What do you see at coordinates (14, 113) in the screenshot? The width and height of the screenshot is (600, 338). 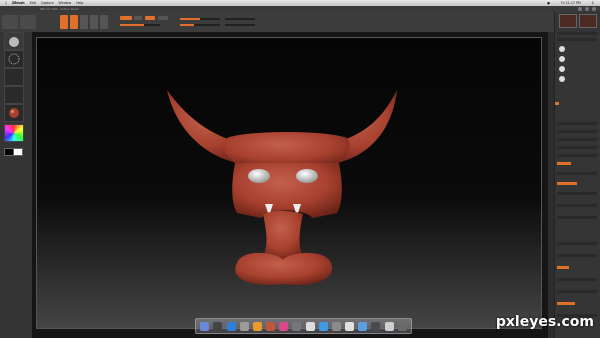 I see `material-selector` at bounding box center [14, 113].